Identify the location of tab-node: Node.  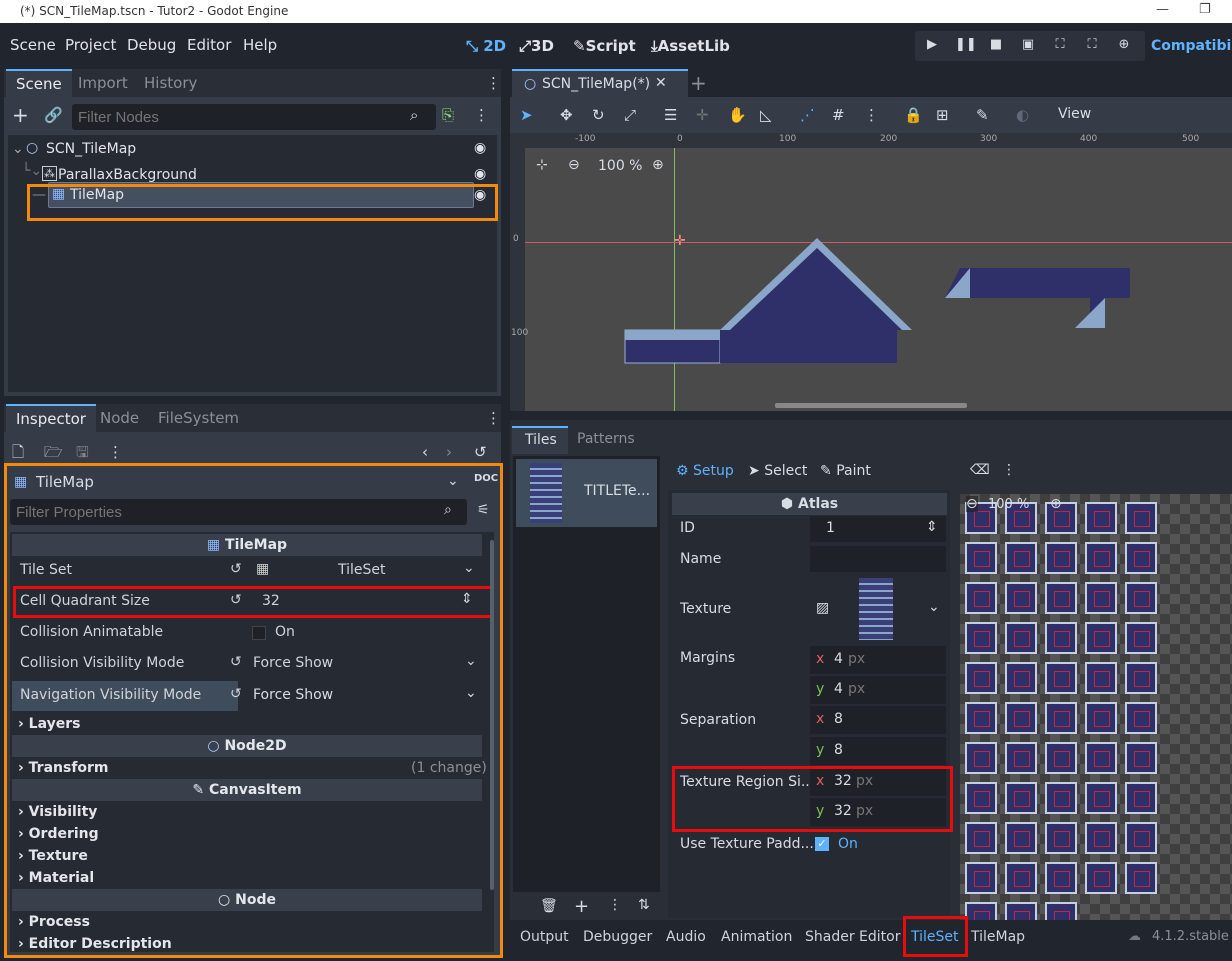
(119, 418).